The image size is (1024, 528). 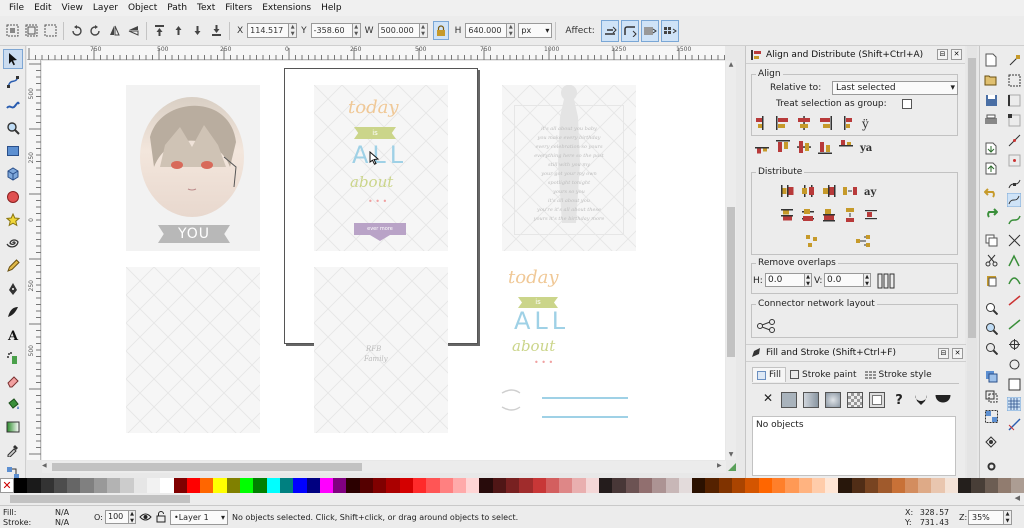 What do you see at coordinates (13, 450) in the screenshot?
I see `dropper-tool-icon` at bounding box center [13, 450].